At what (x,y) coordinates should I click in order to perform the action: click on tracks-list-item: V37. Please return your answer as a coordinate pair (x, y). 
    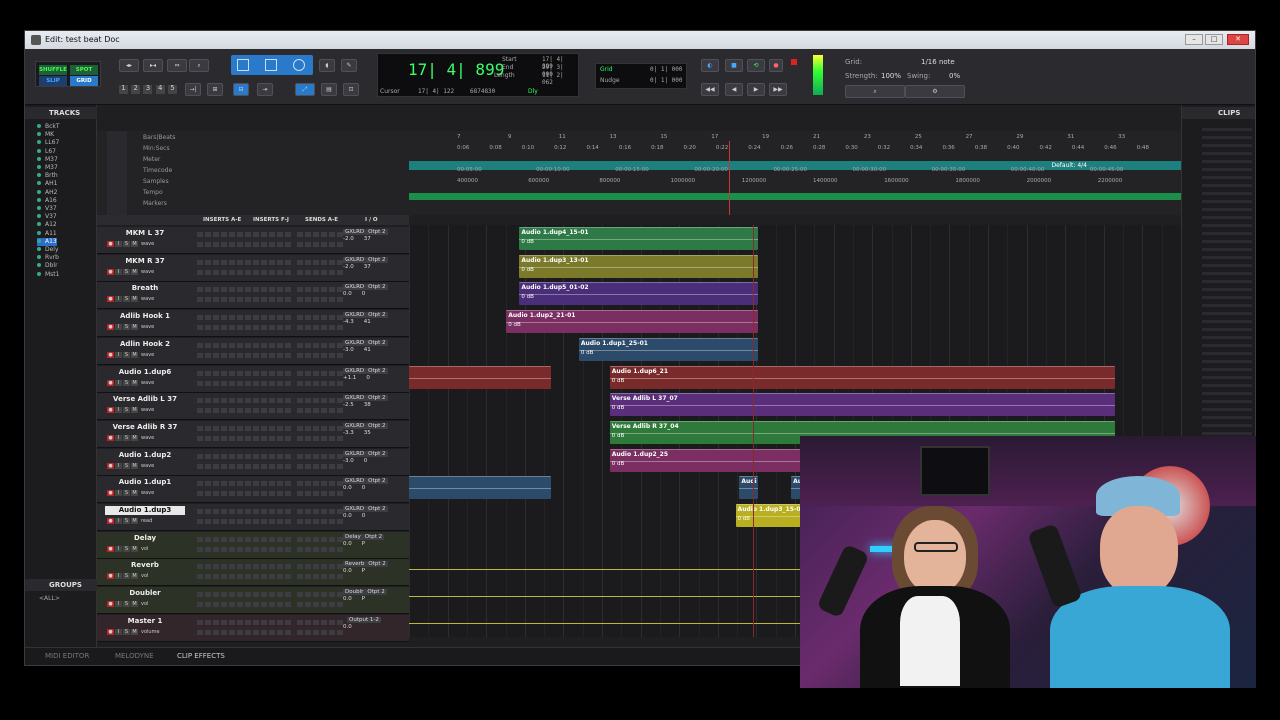
    Looking at the image, I should click on (47, 209).